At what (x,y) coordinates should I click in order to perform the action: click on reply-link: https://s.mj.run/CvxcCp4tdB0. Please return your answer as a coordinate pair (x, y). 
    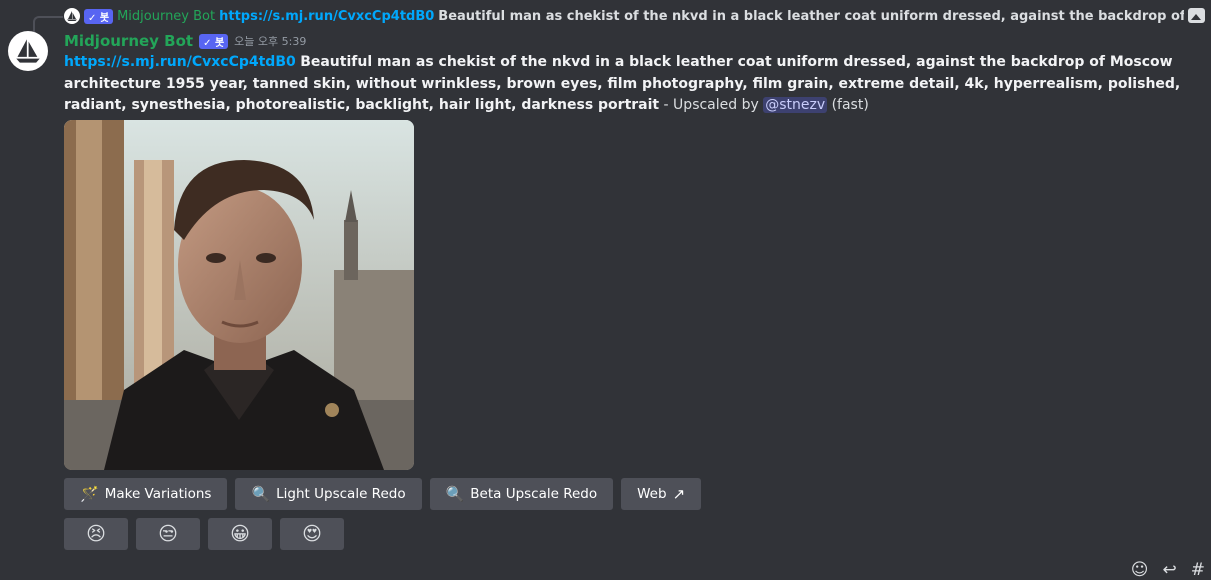
    Looking at the image, I should click on (326, 16).